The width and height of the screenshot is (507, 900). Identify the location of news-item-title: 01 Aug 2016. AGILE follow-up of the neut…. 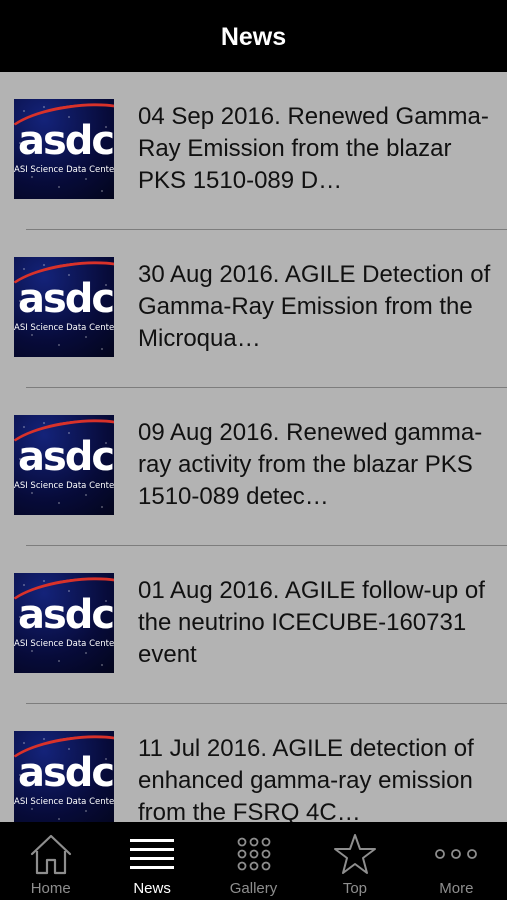
(311, 622).